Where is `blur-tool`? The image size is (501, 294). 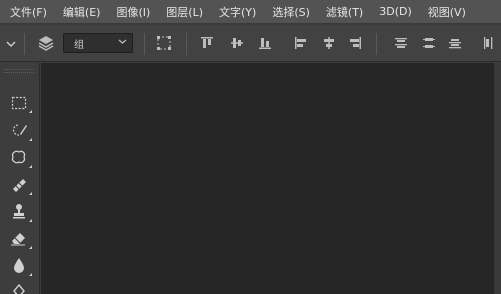 blur-tool is located at coordinates (19, 267).